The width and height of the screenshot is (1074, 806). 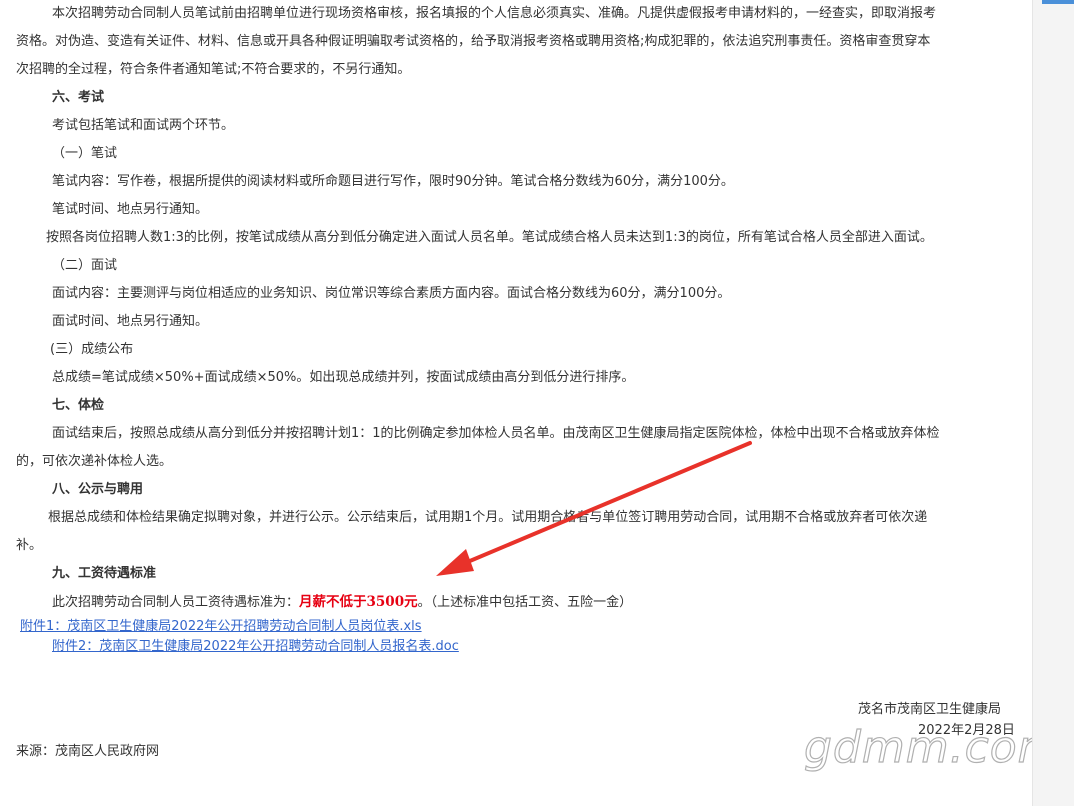 What do you see at coordinates (29, 545) in the screenshot?
I see `hiring-paragraph-line-2: 补。` at bounding box center [29, 545].